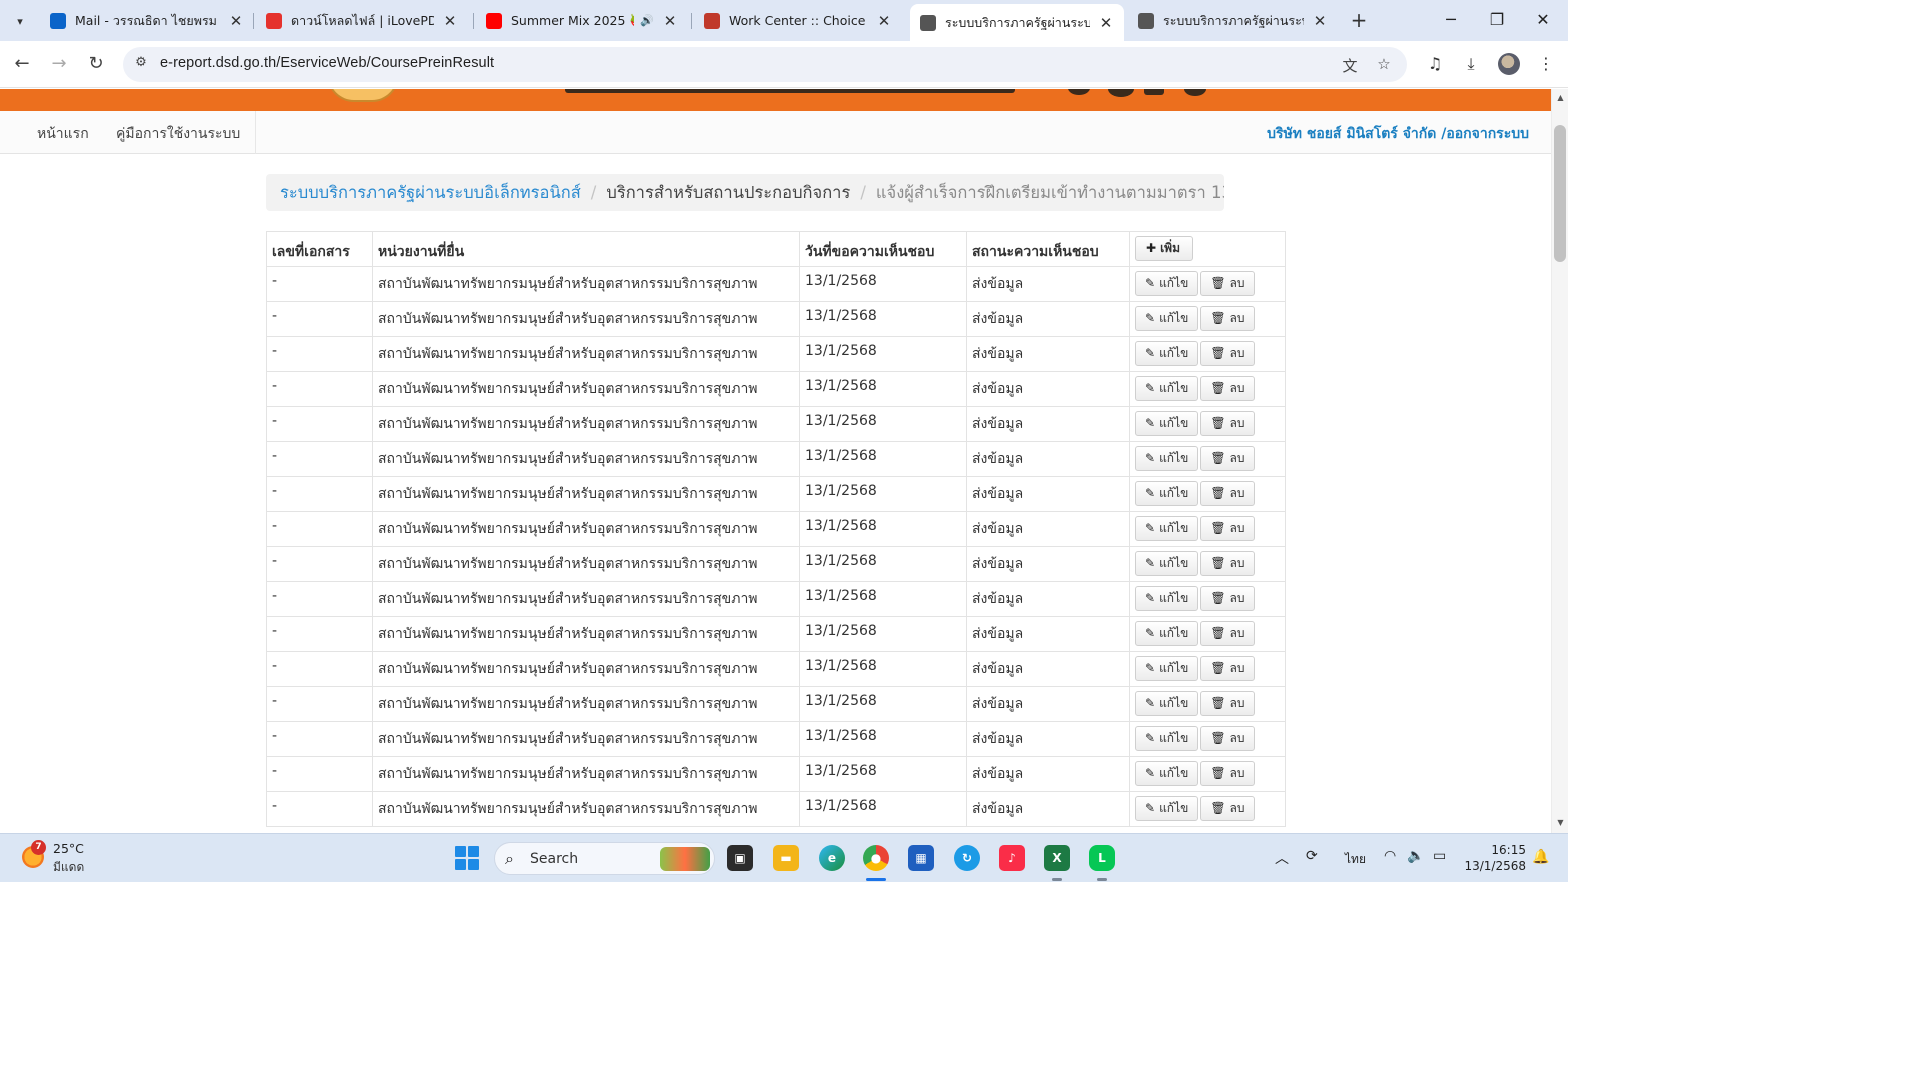 The height and width of the screenshot is (1080, 1920). What do you see at coordinates (876, 858) in the screenshot?
I see `chrome-icon: ●` at bounding box center [876, 858].